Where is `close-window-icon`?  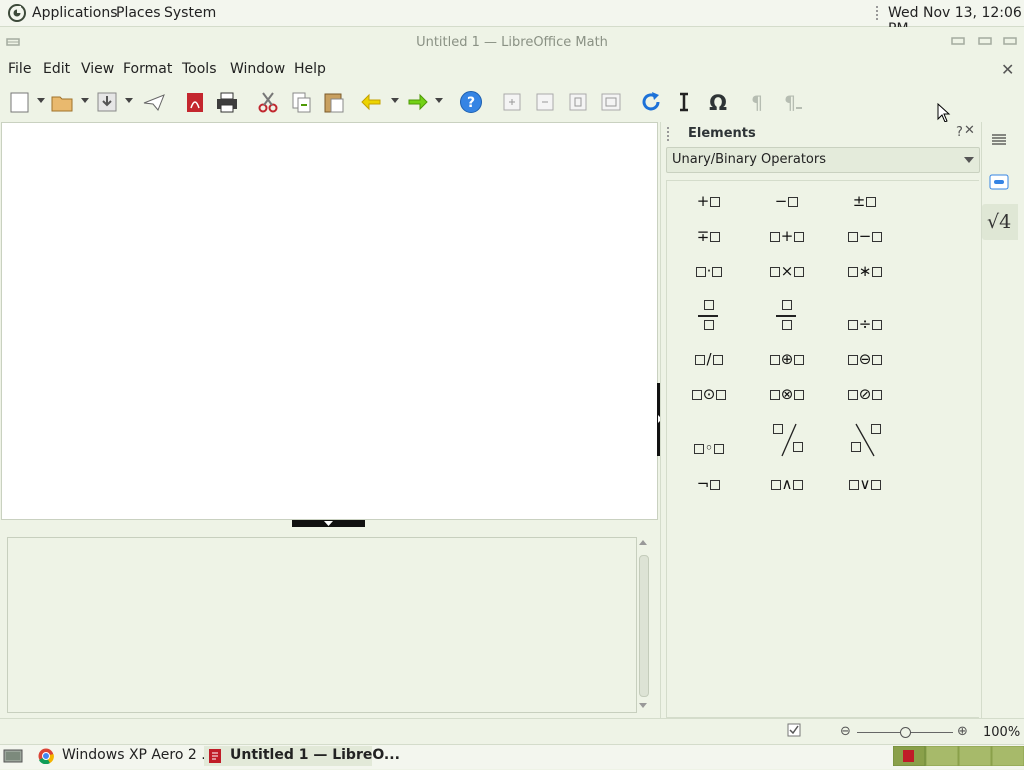
close-window-icon is located at coordinates (1010, 41).